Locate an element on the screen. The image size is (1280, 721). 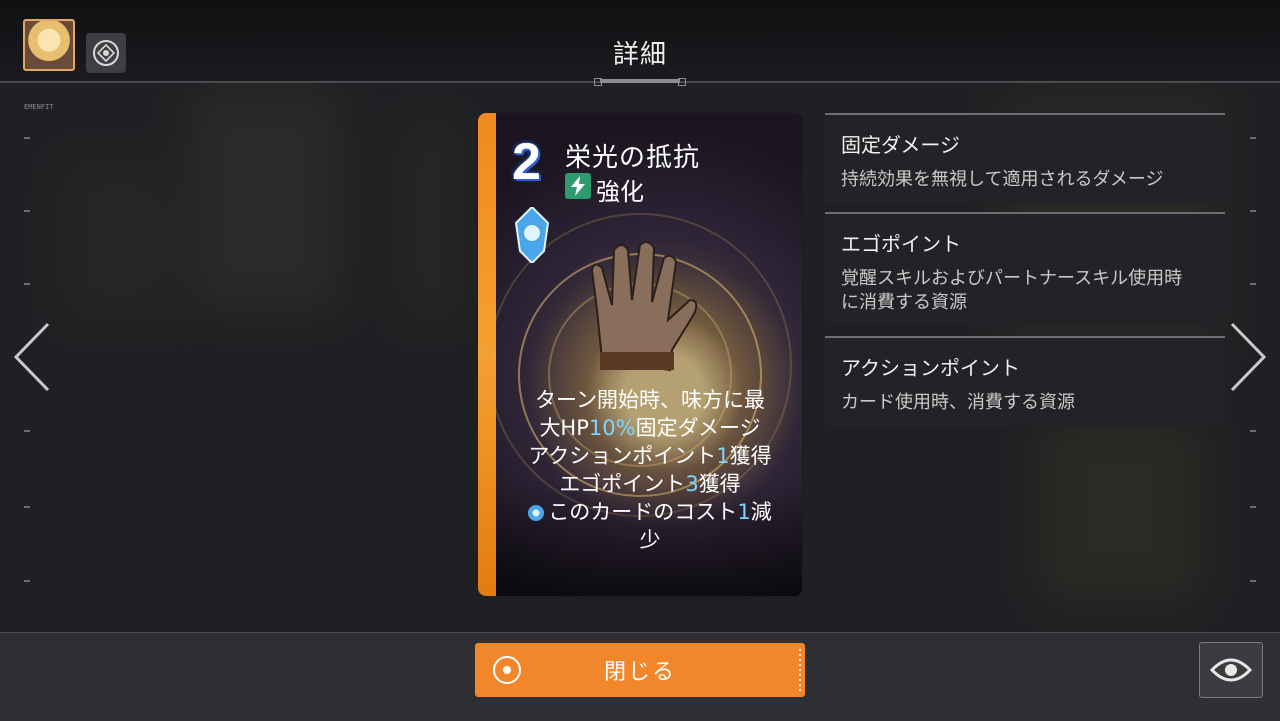
glossary-title: エゴポイント is located at coordinates (901, 244).